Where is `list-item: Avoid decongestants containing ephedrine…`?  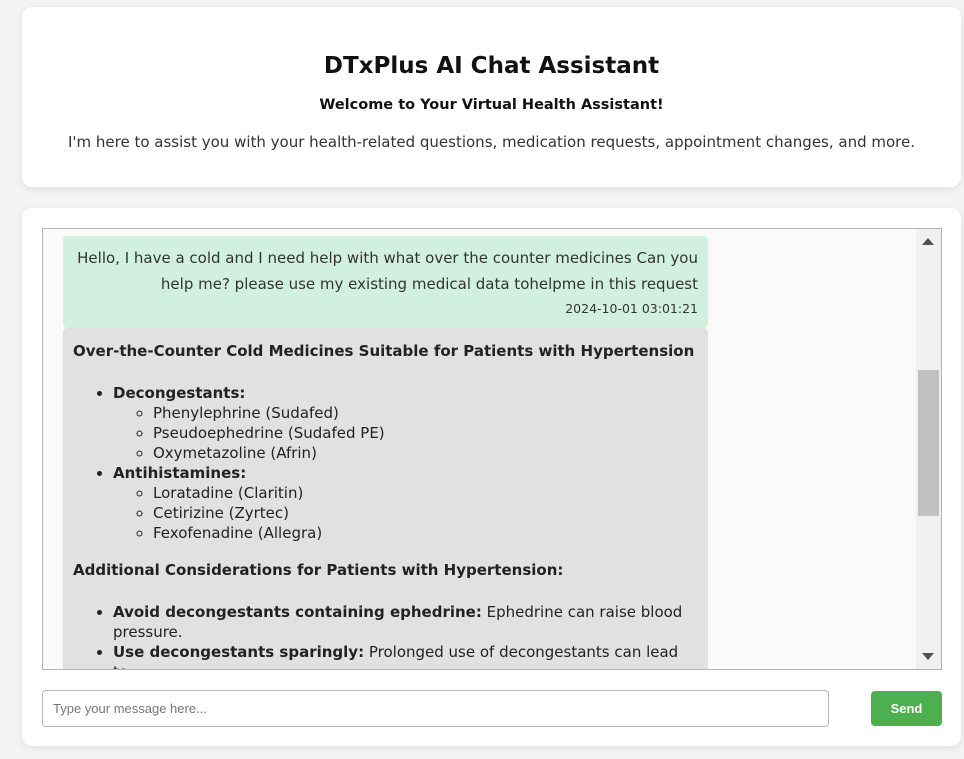
list-item: Avoid decongestants containing ephedrine… is located at coordinates (405, 622).